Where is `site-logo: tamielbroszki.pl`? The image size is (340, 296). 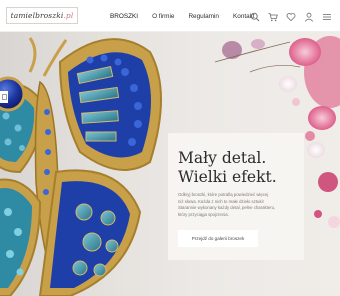
site-logo: tamielbroszki.pl is located at coordinates (42, 15).